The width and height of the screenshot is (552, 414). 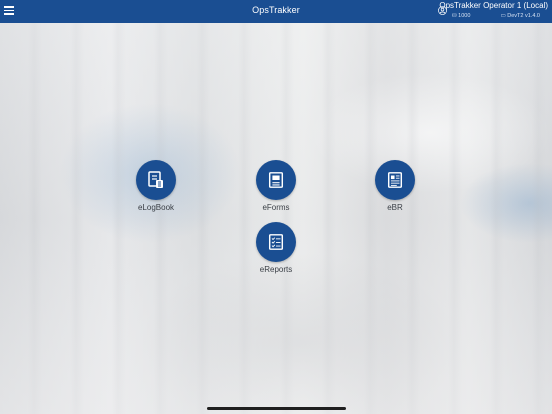 I want to click on site-code: 1000, so click(x=464, y=16).